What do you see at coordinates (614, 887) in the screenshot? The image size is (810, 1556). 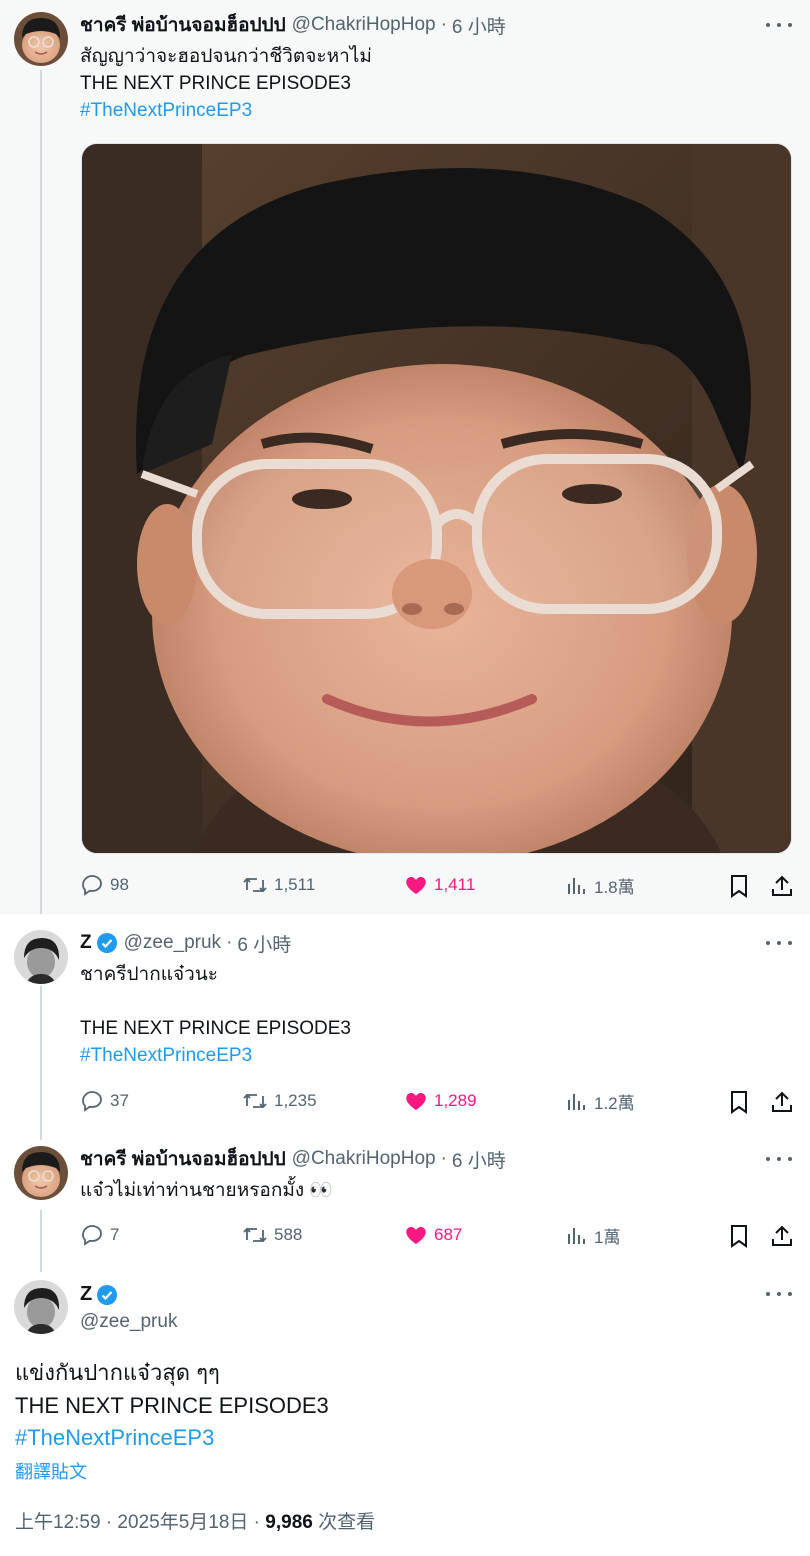 I see `views-count: 1.8萬` at bounding box center [614, 887].